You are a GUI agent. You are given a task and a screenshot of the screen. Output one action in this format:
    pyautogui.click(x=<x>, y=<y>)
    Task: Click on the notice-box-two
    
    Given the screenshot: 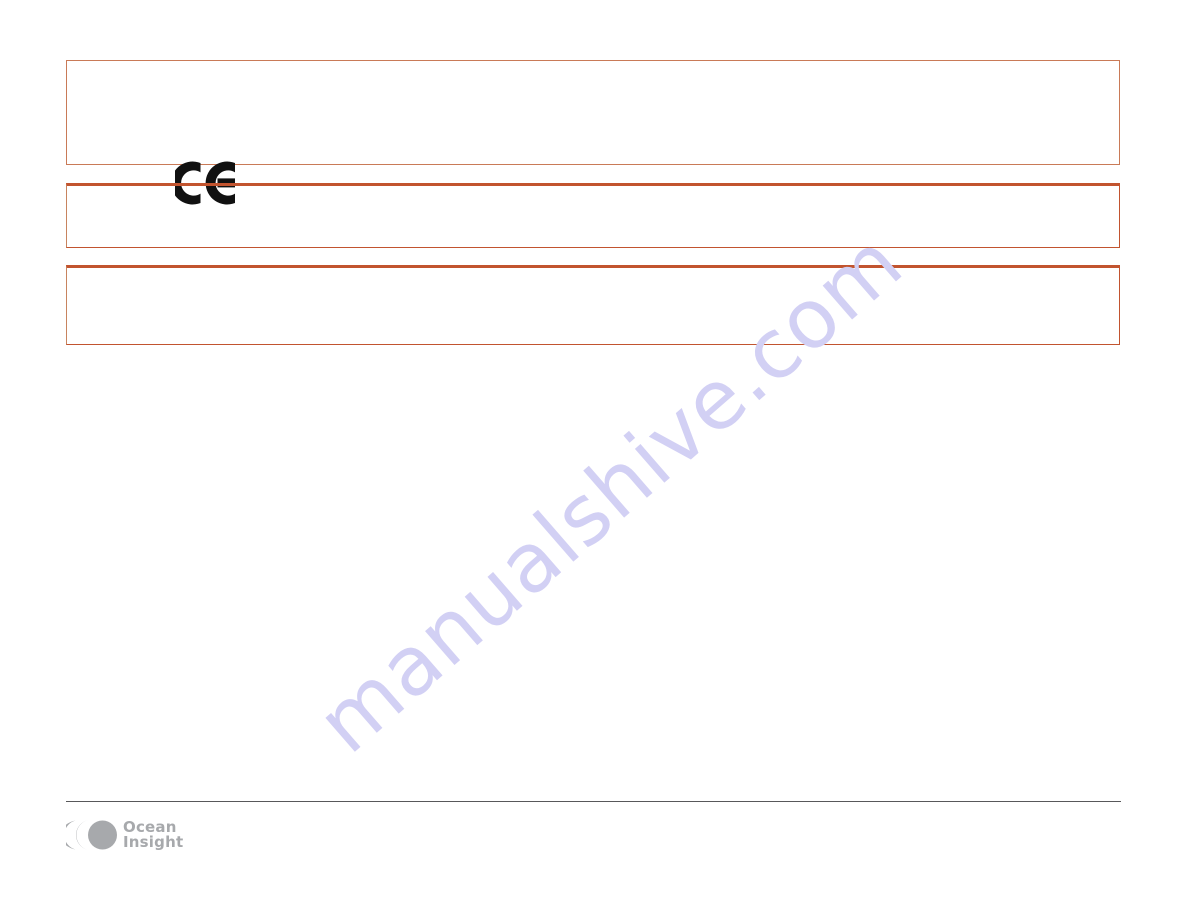 What is the action you would take?
    pyautogui.click(x=593, y=215)
    